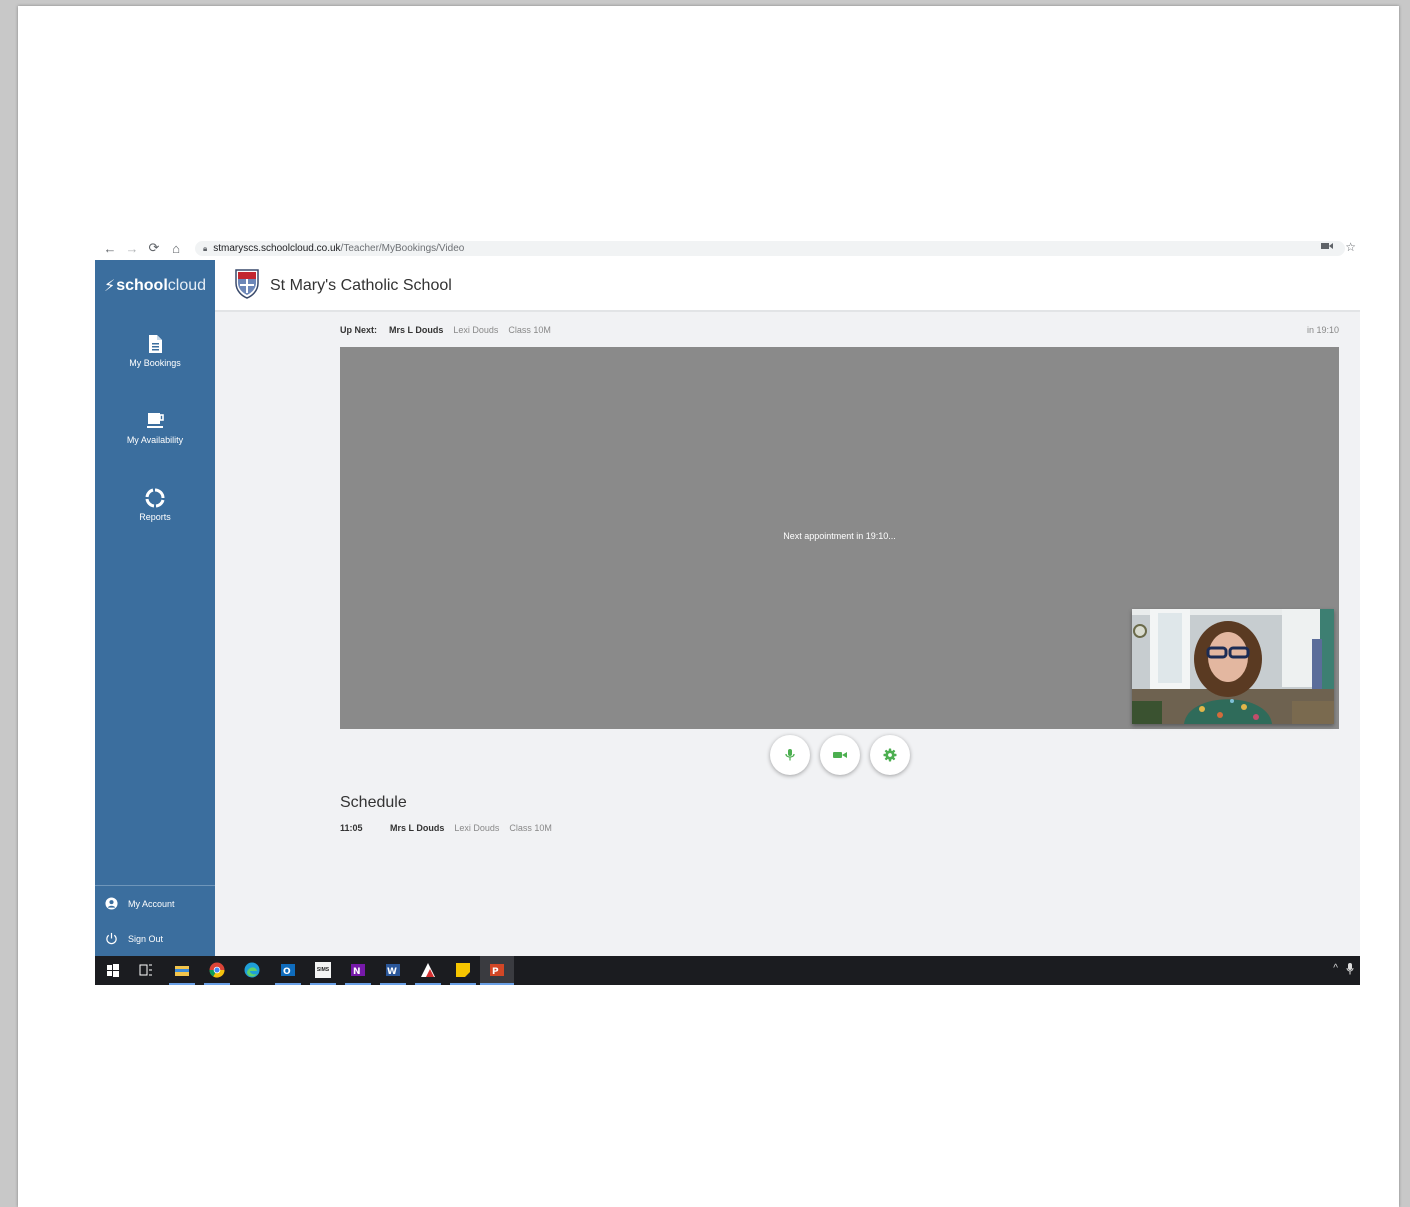  Describe the element at coordinates (359, 330) in the screenshot. I see `up-next-label: Up Next:` at that location.